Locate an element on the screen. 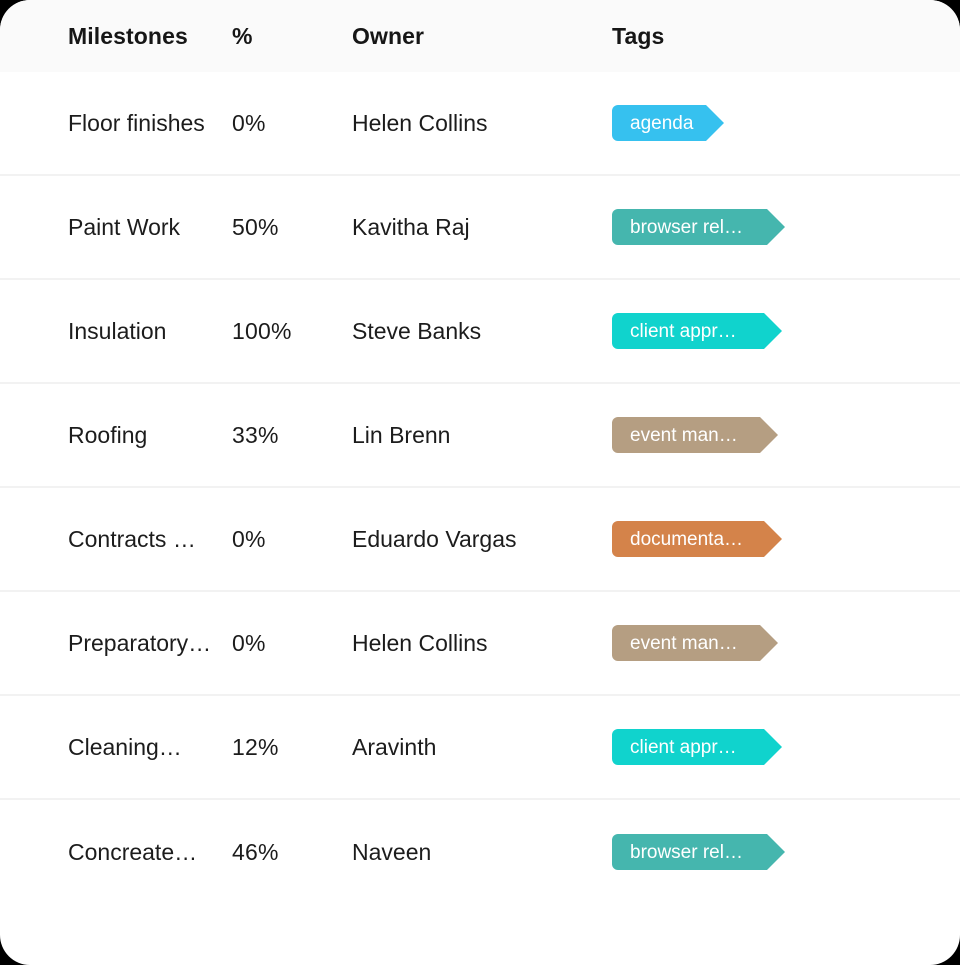 The image size is (960, 965). column-header-milestones: Milestones is located at coordinates (116, 36).